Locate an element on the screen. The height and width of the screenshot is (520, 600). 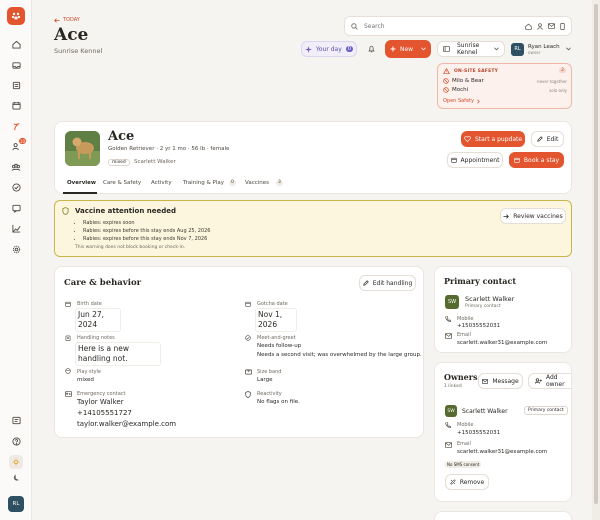
tab-activity: Activity is located at coordinates (161, 183).